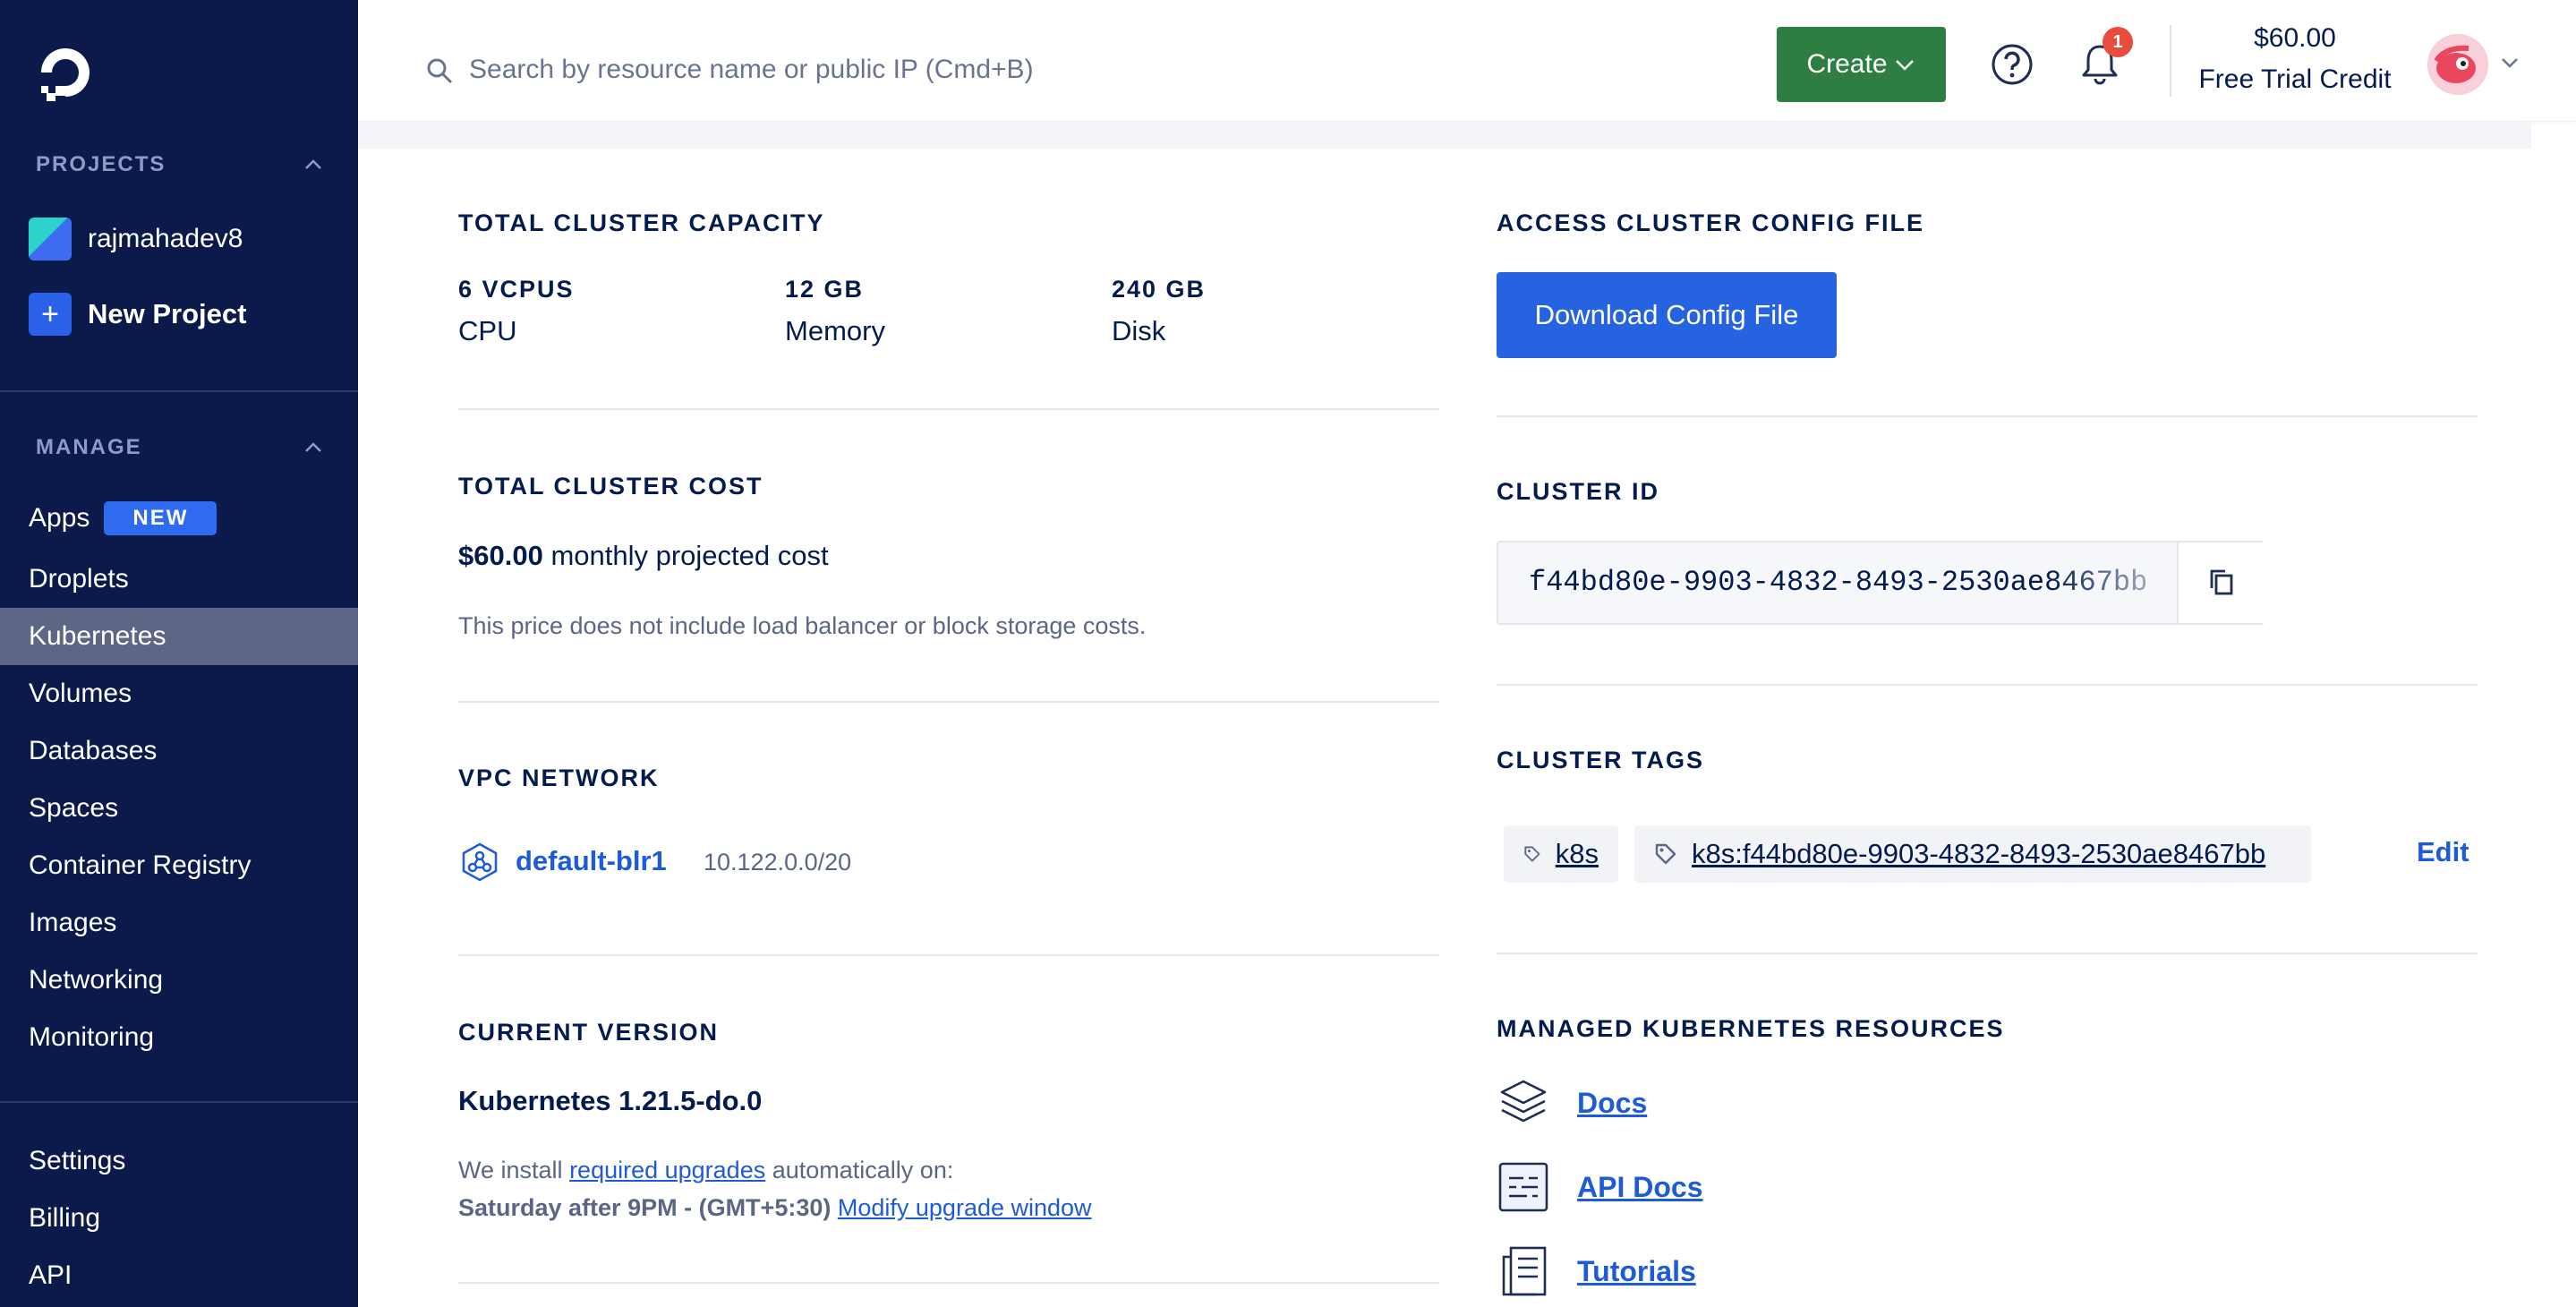 Image resolution: width=2576 pixels, height=1307 pixels. Describe the element at coordinates (1577, 854) in the screenshot. I see `tag-label: k8s` at that location.